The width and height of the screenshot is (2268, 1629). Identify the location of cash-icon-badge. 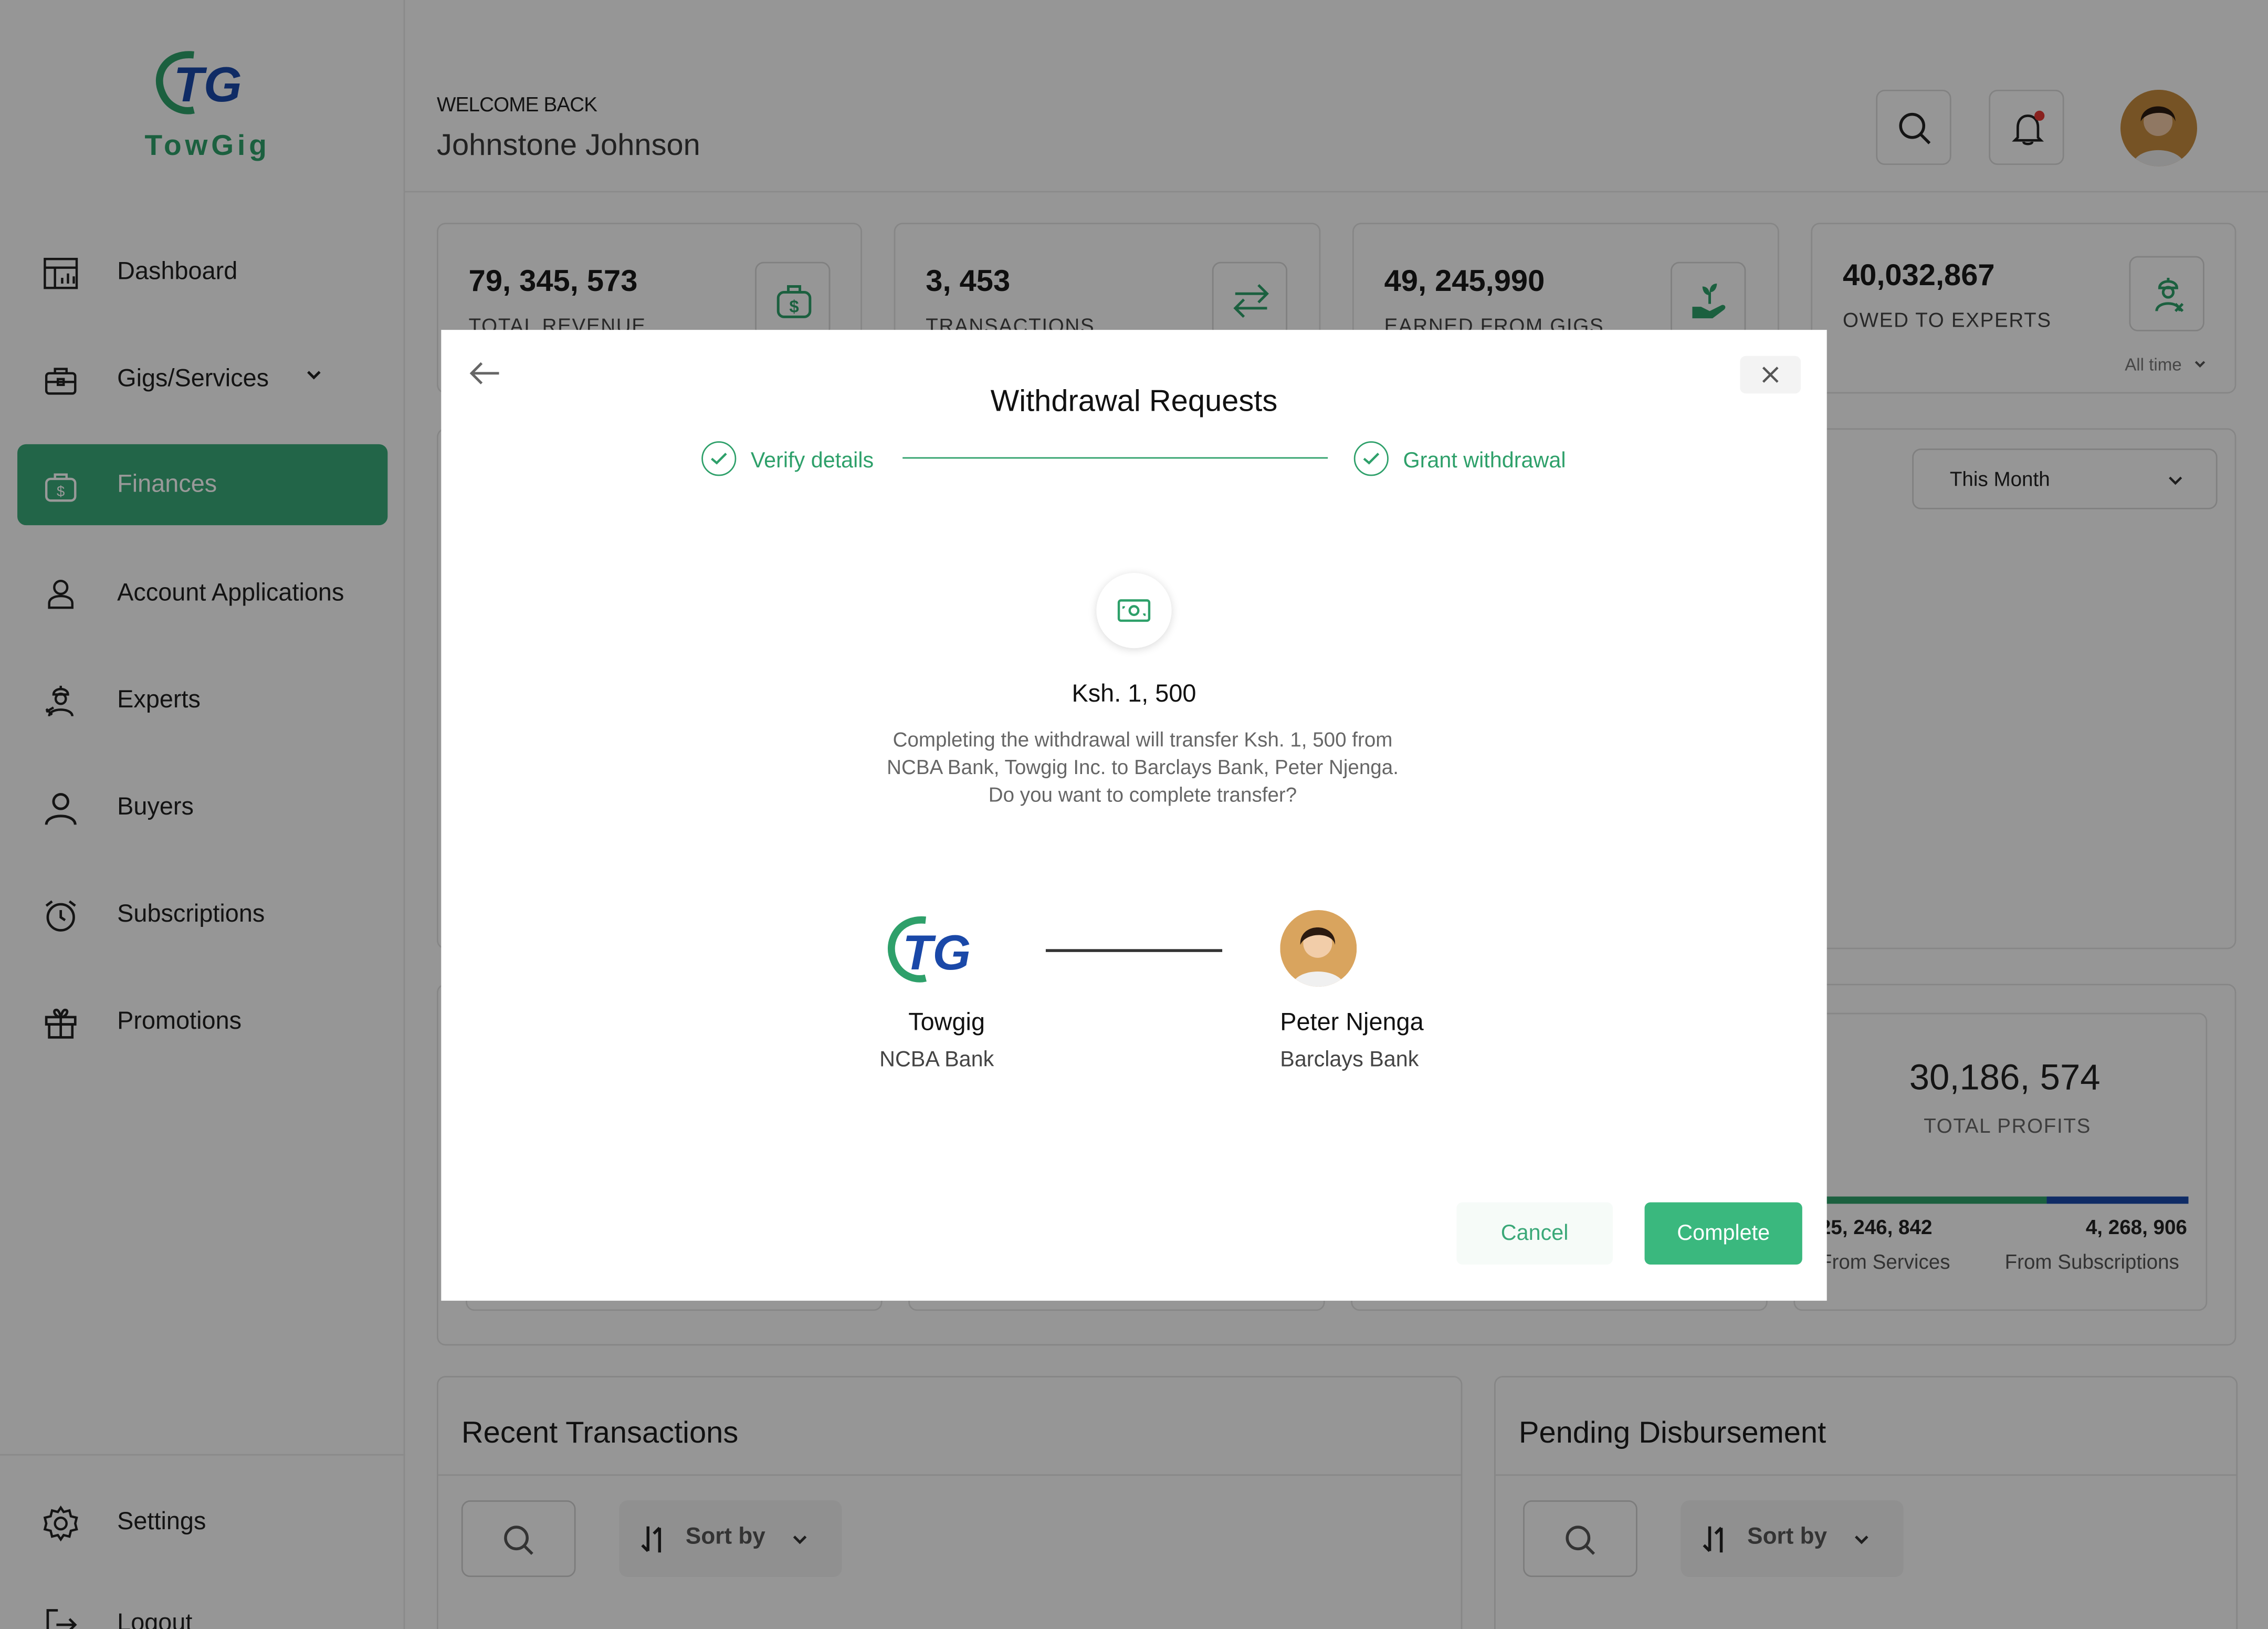
(1134, 611).